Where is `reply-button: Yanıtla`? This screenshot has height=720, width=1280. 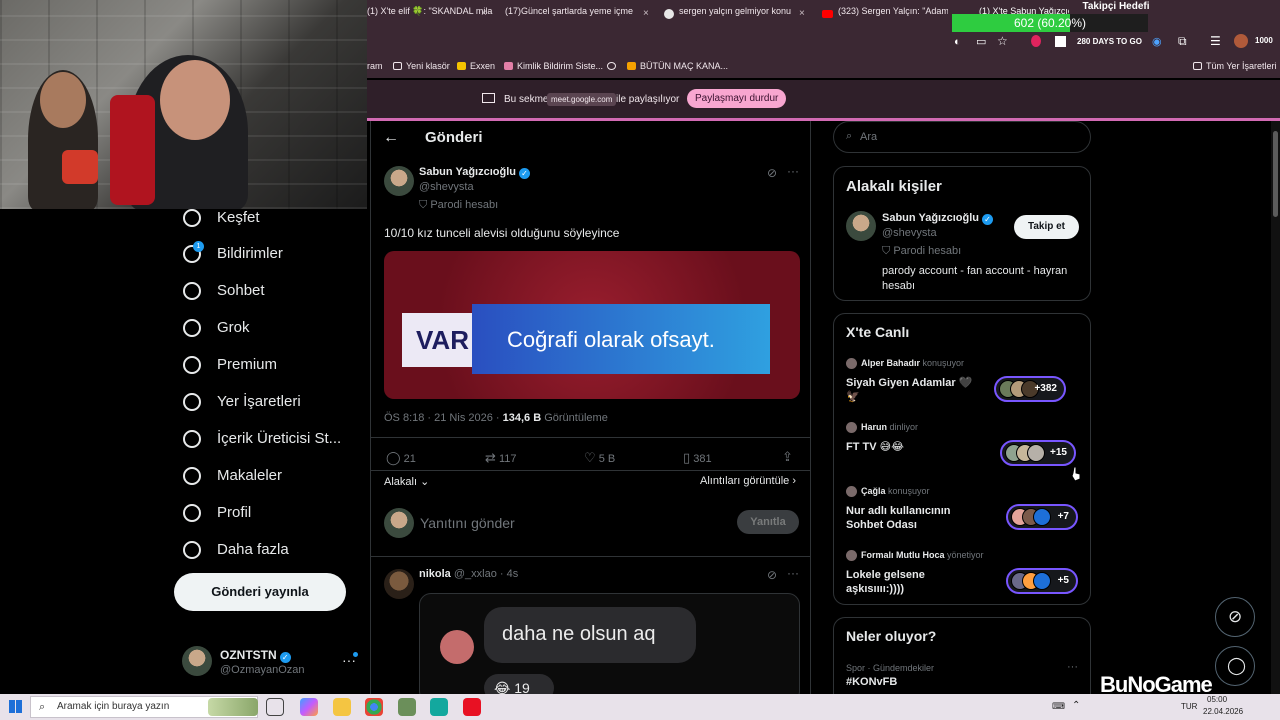
reply-button: Yanıtla is located at coordinates (768, 522).